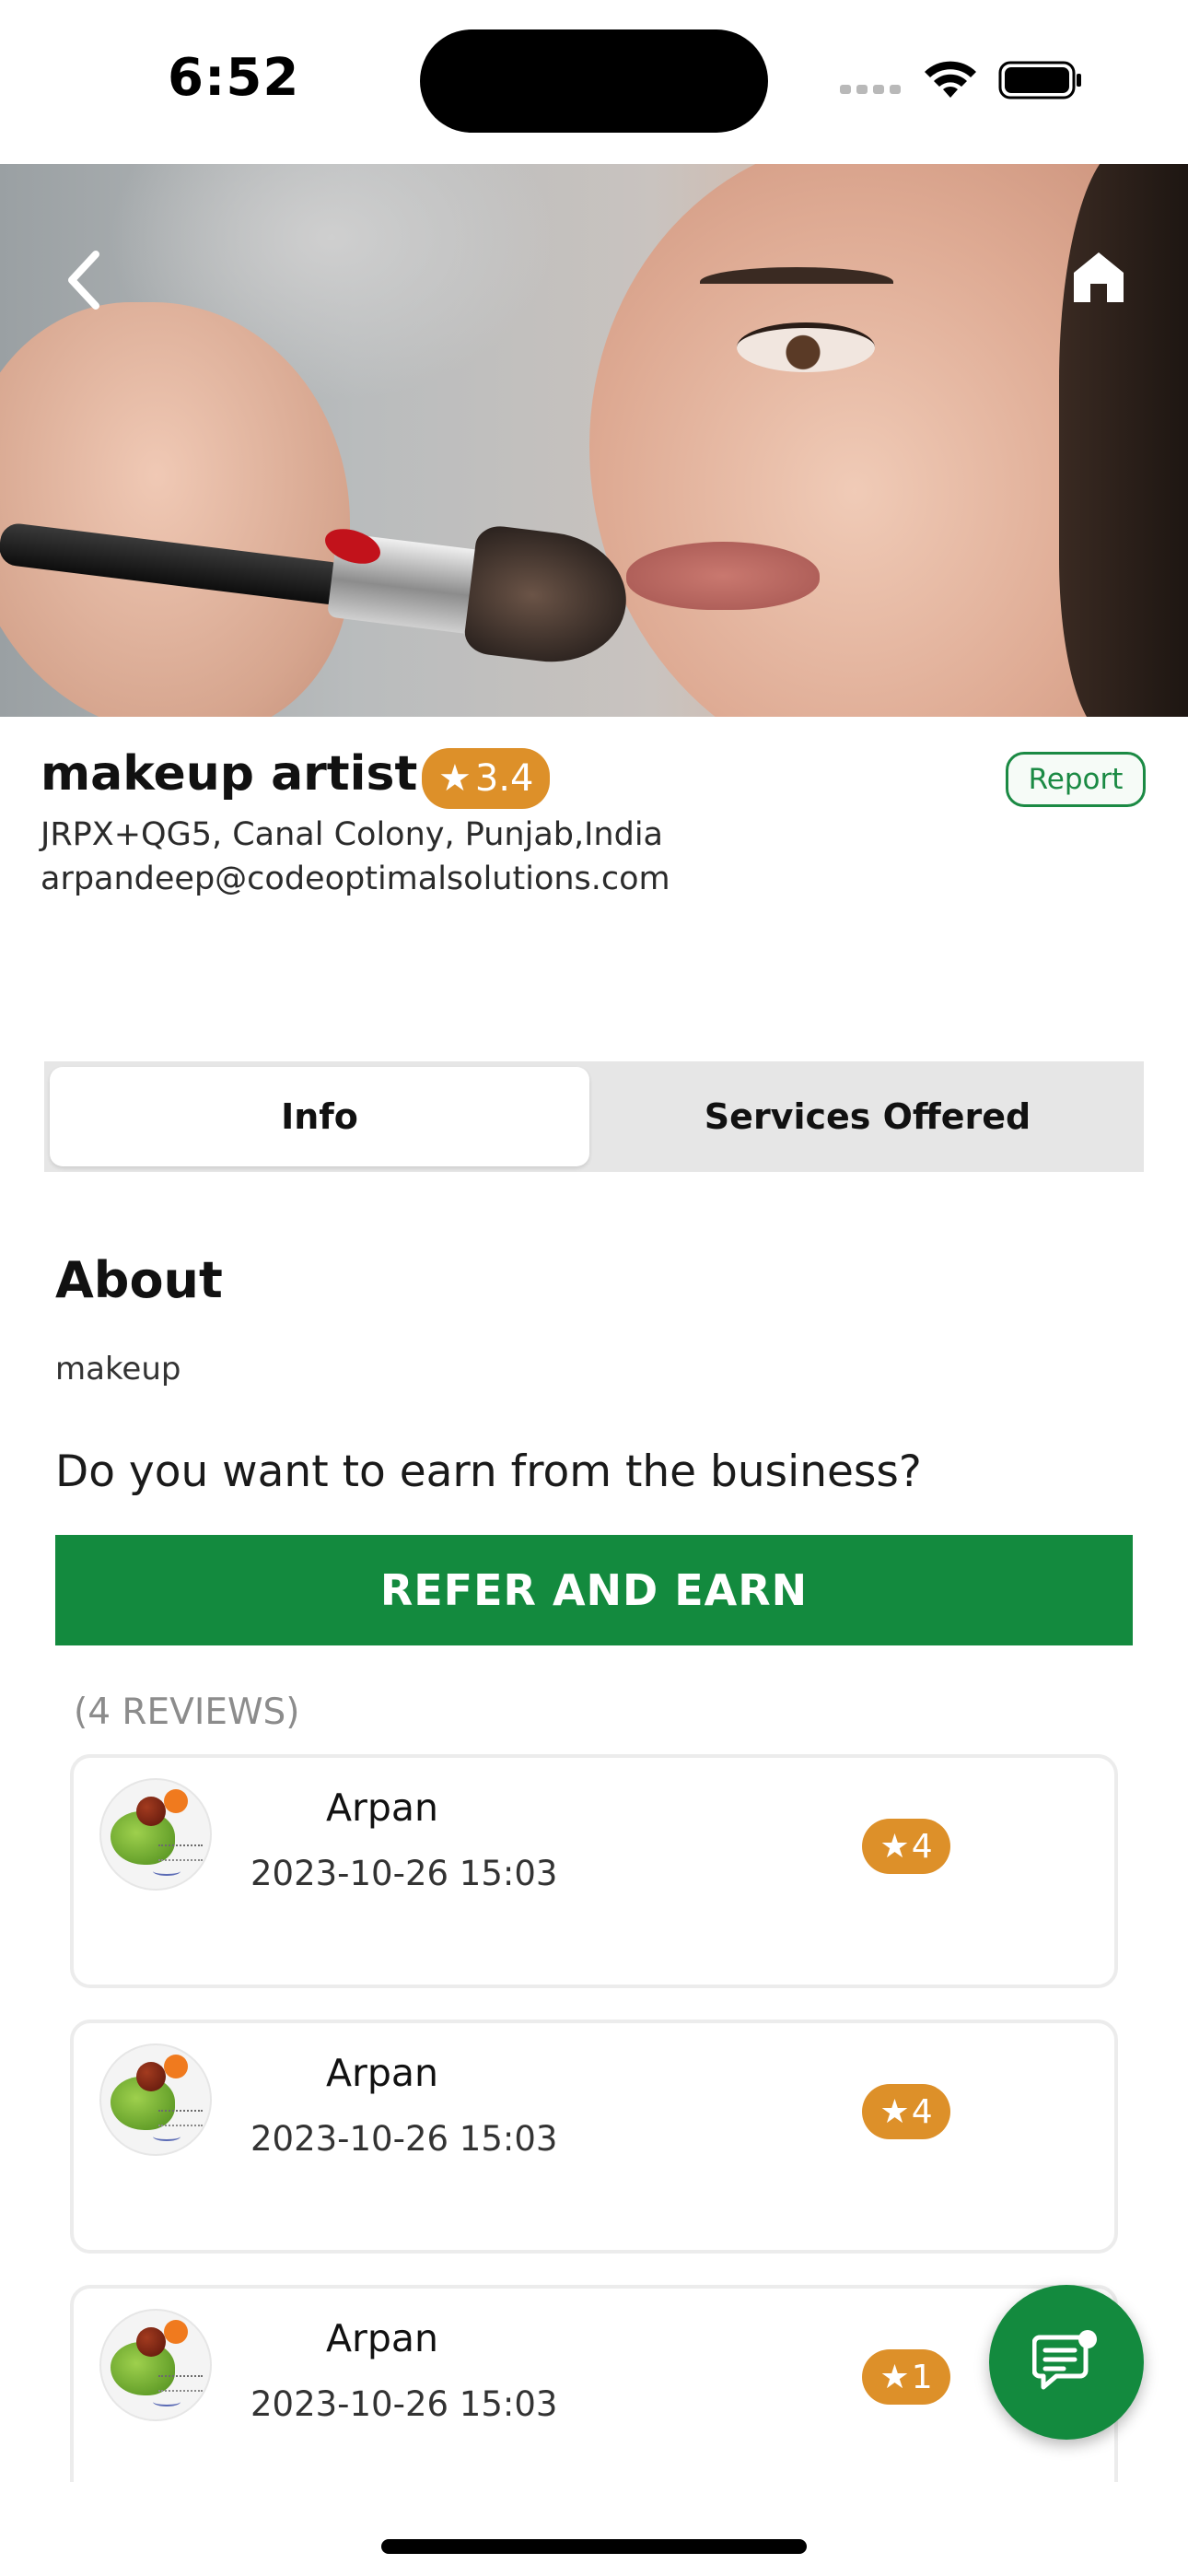  Describe the element at coordinates (594, 2546) in the screenshot. I see `home-indicator` at that location.